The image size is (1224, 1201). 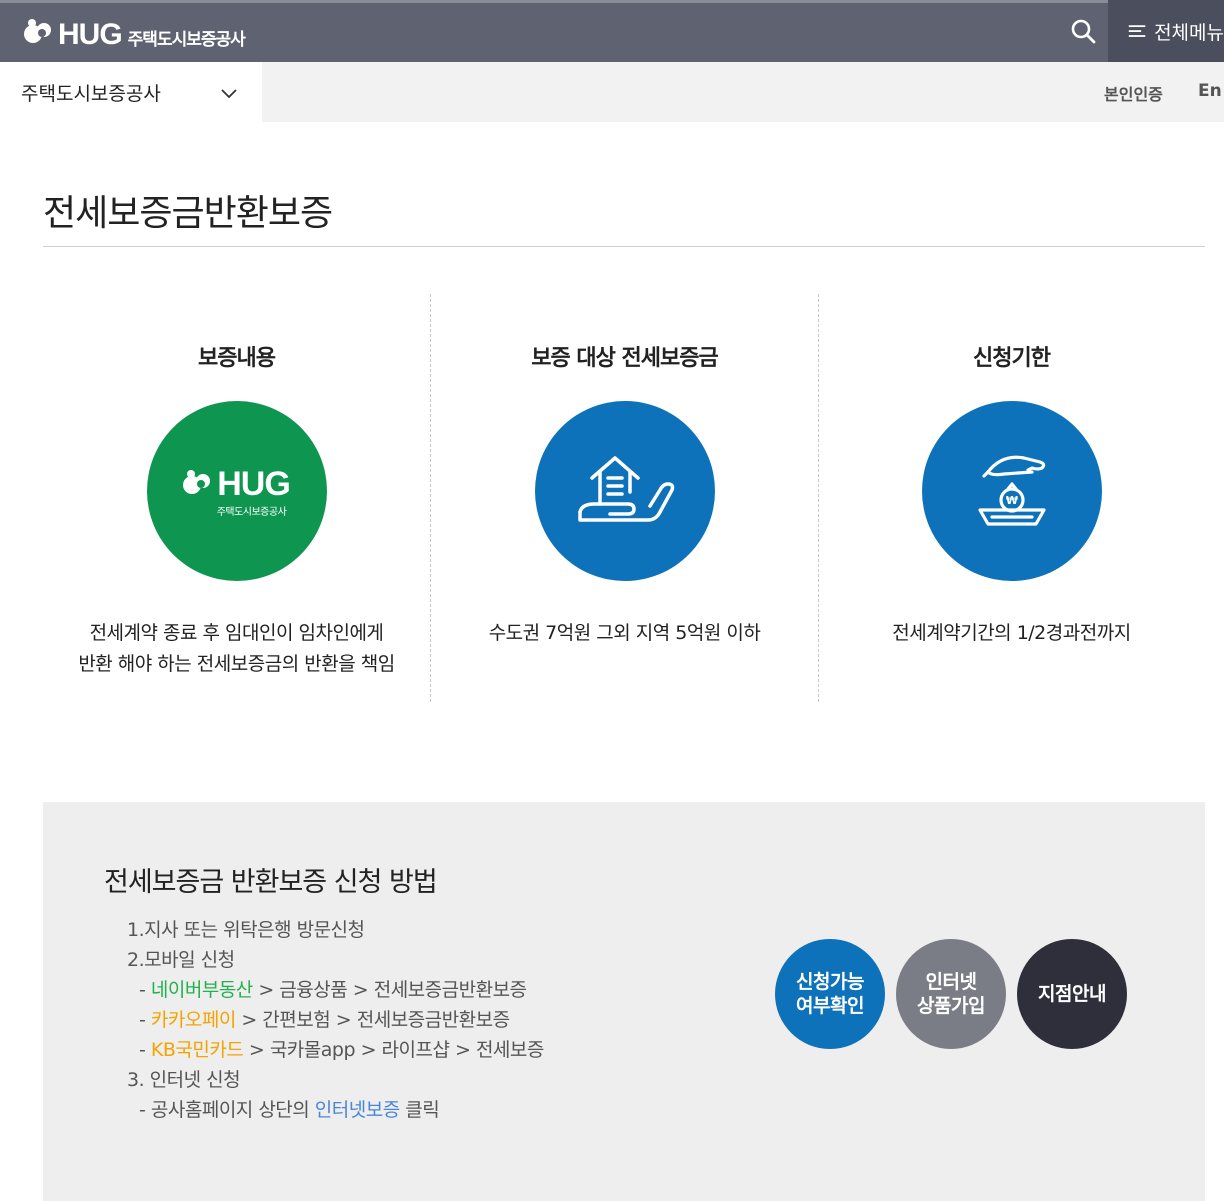 What do you see at coordinates (271, 882) in the screenshot?
I see `section-title: 전세보증금 반환보증 신청 방법` at bounding box center [271, 882].